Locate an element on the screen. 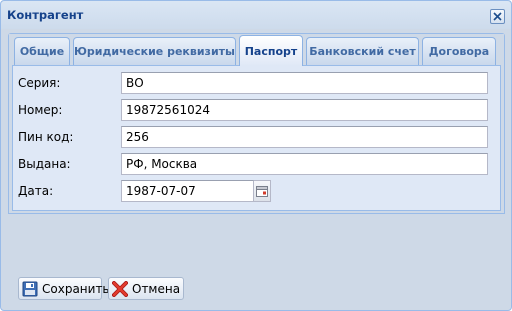 This screenshot has width=512, height=311. tab-label: Договора is located at coordinates (459, 51).